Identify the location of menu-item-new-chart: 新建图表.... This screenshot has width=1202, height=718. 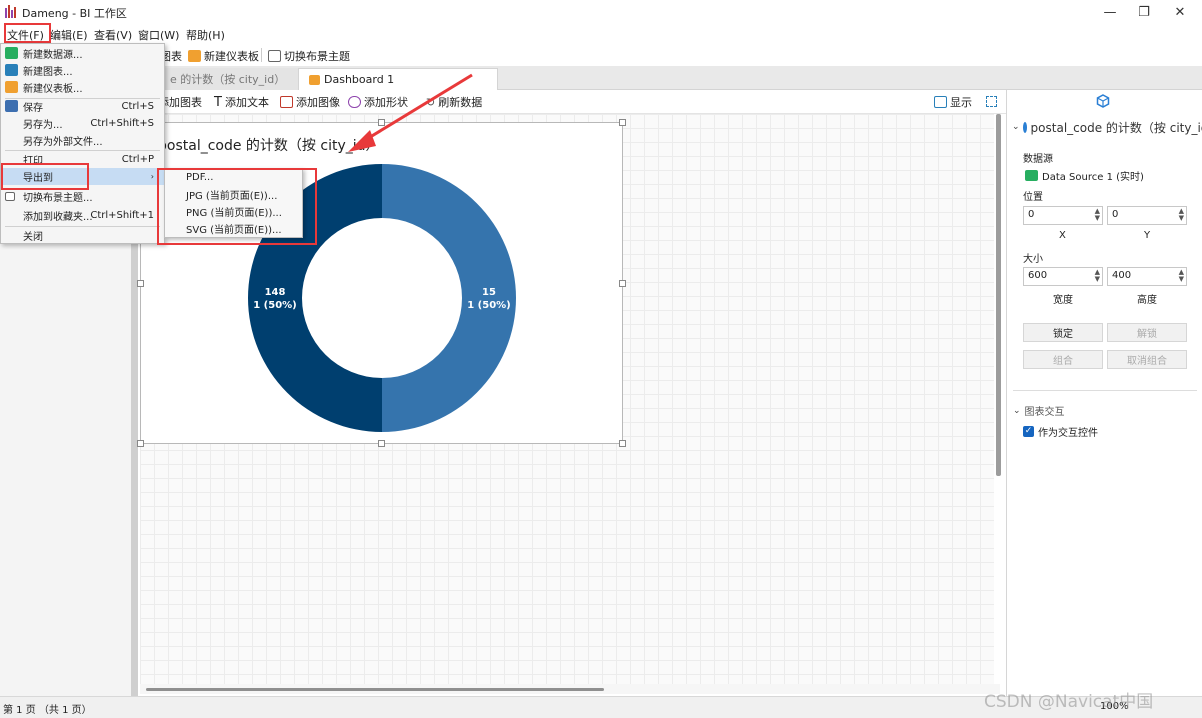
(82, 70).